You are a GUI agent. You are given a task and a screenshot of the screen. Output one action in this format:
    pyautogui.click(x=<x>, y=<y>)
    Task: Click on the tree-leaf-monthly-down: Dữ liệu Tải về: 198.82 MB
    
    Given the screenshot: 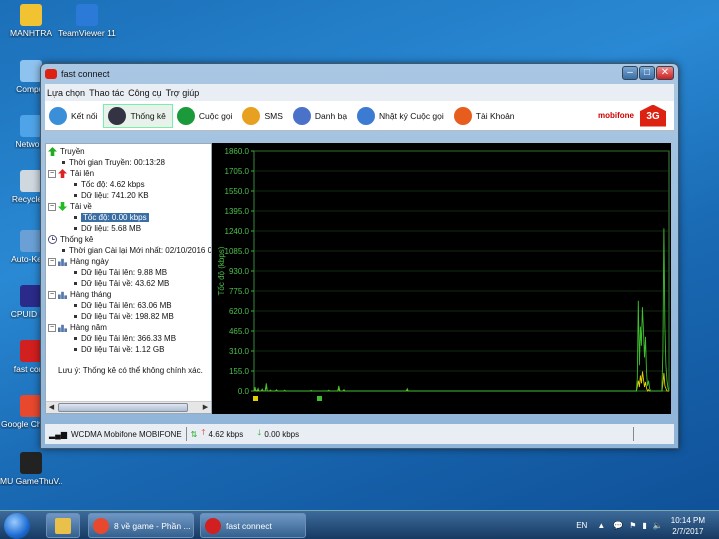 What is the action you would take?
    pyautogui.click(x=123, y=316)
    